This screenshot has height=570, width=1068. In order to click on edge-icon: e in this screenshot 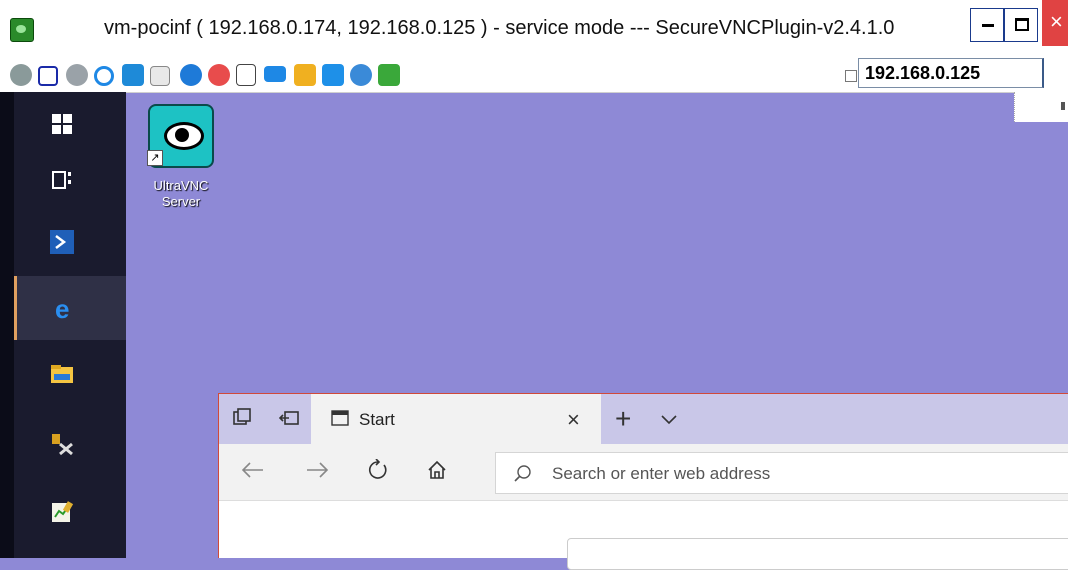, I will do `click(65, 309)`.